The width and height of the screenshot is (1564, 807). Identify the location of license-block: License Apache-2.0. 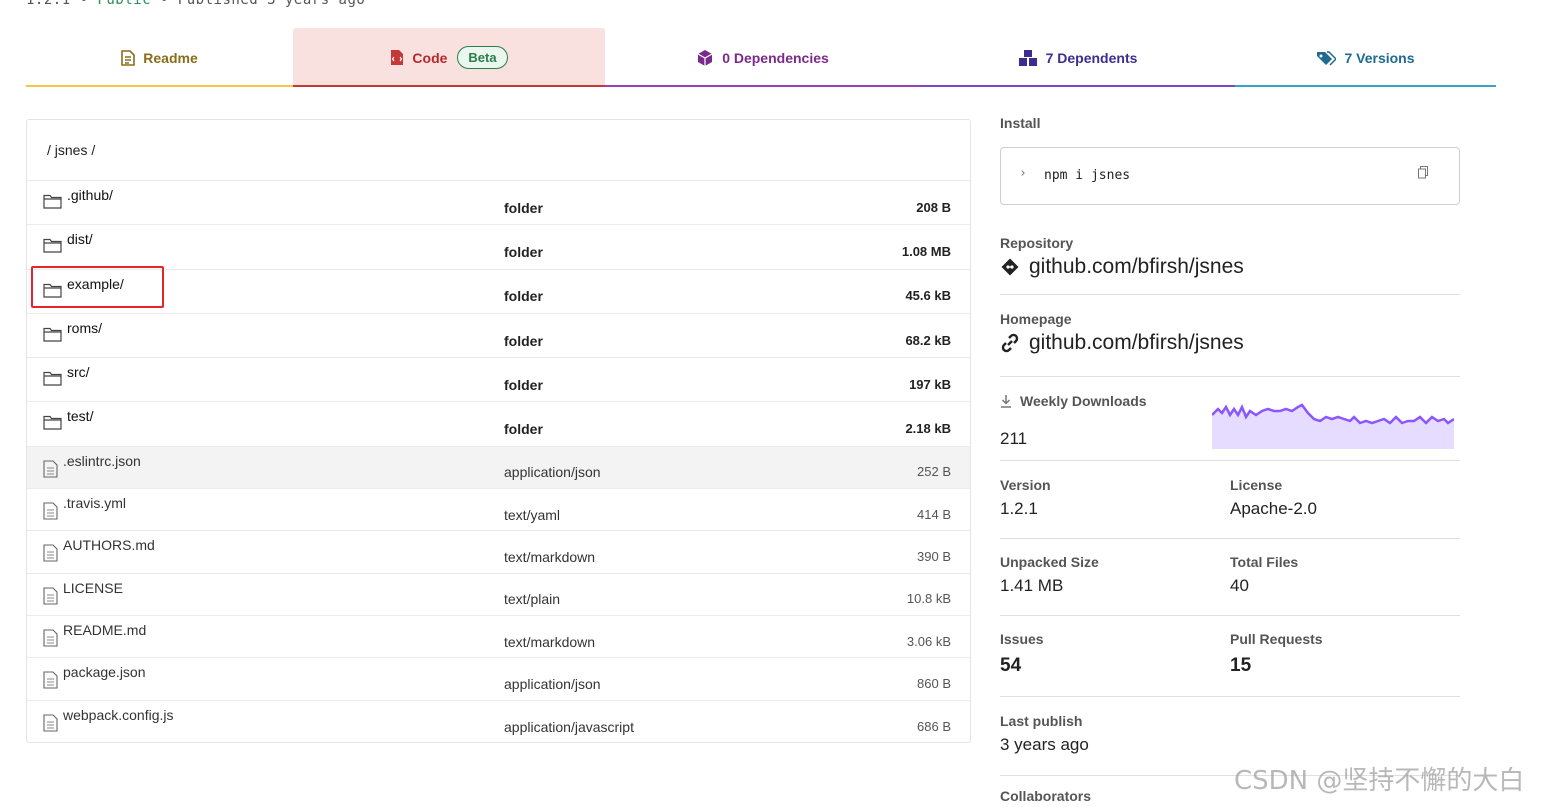
(1345, 507).